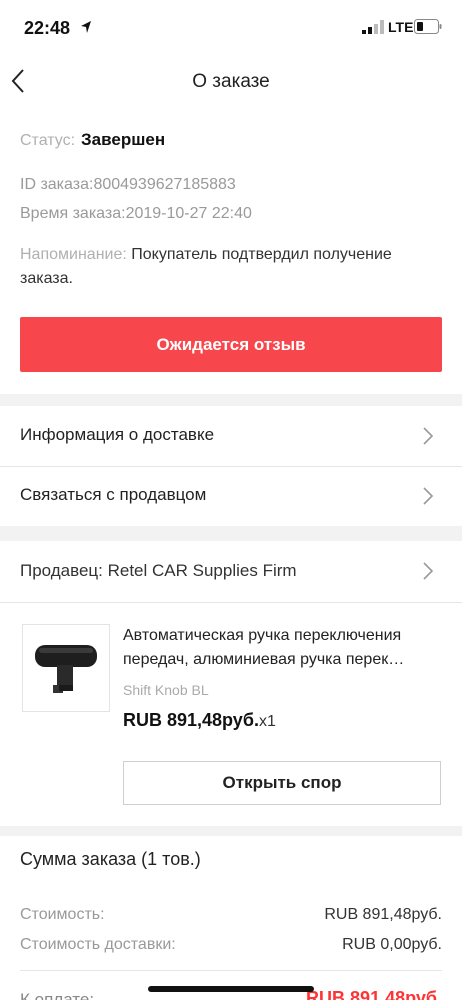 This screenshot has width=462, height=1000. What do you see at coordinates (98, 944) in the screenshot?
I see `shipping-label: Стоимость доставки:` at bounding box center [98, 944].